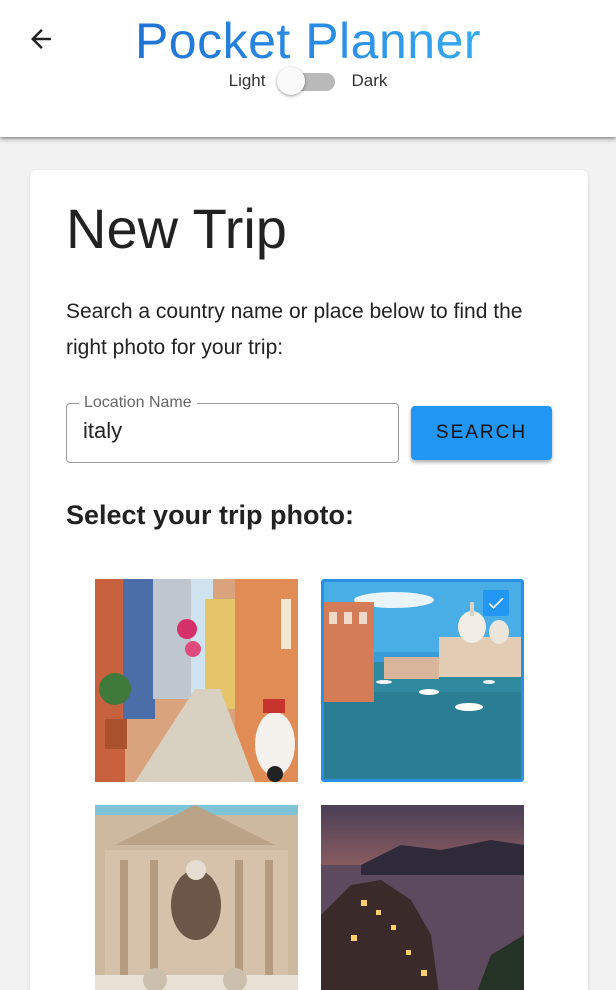 This screenshot has height=990, width=616. I want to click on selected-check-icon, so click(496, 603).